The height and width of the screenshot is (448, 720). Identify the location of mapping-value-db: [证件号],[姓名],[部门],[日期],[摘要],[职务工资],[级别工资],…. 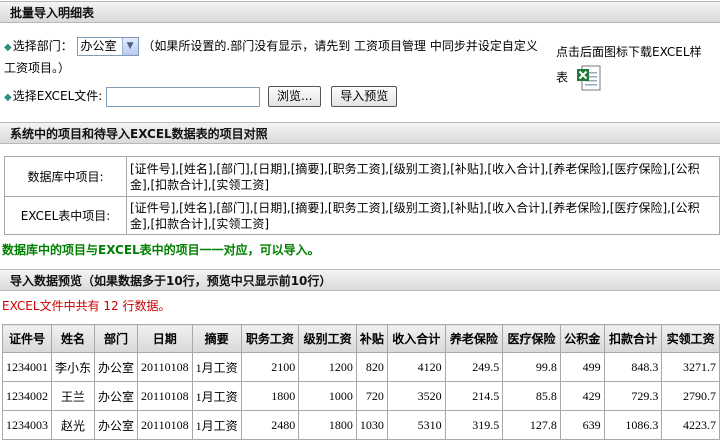
(423, 176).